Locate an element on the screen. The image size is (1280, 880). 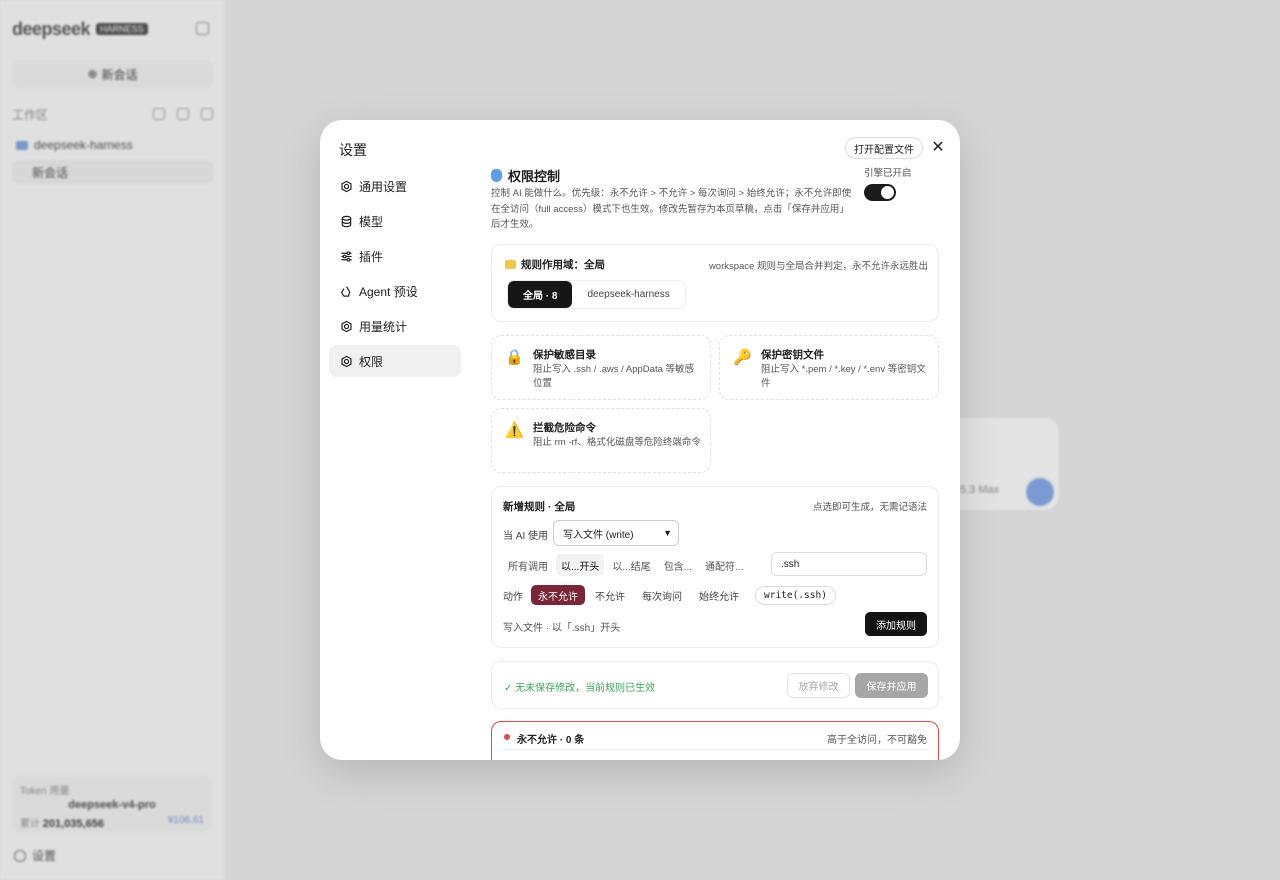
preset-desc: 阻止写入 *.pem / *.key / *.env 等密钥文件 is located at coordinates (843, 376).